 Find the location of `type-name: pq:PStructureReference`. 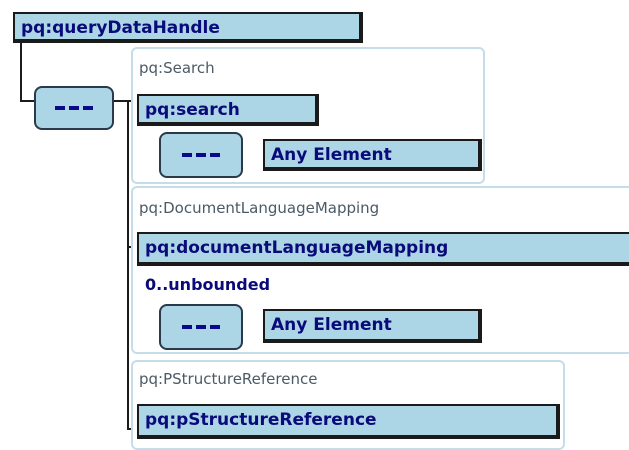

type-name: pq:PStructureReference is located at coordinates (228, 379).